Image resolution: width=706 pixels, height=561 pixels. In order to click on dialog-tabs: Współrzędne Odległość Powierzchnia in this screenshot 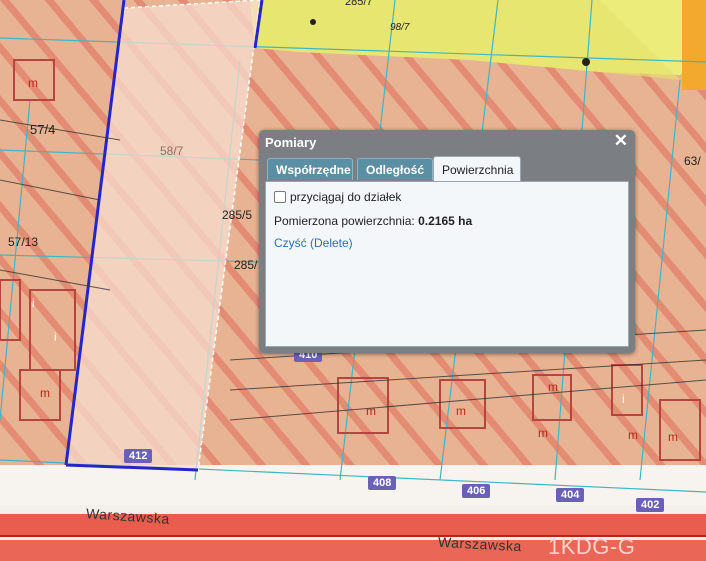, I will do `click(447, 169)`.